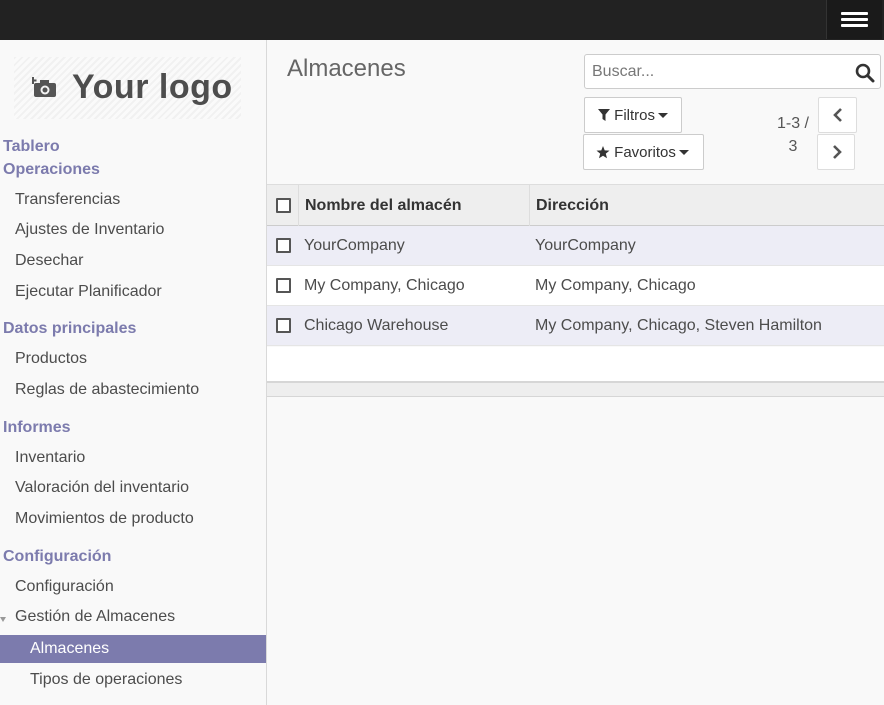 The height and width of the screenshot is (705, 884). Describe the element at coordinates (152, 87) in the screenshot. I see `logo-text: Your logo` at that location.